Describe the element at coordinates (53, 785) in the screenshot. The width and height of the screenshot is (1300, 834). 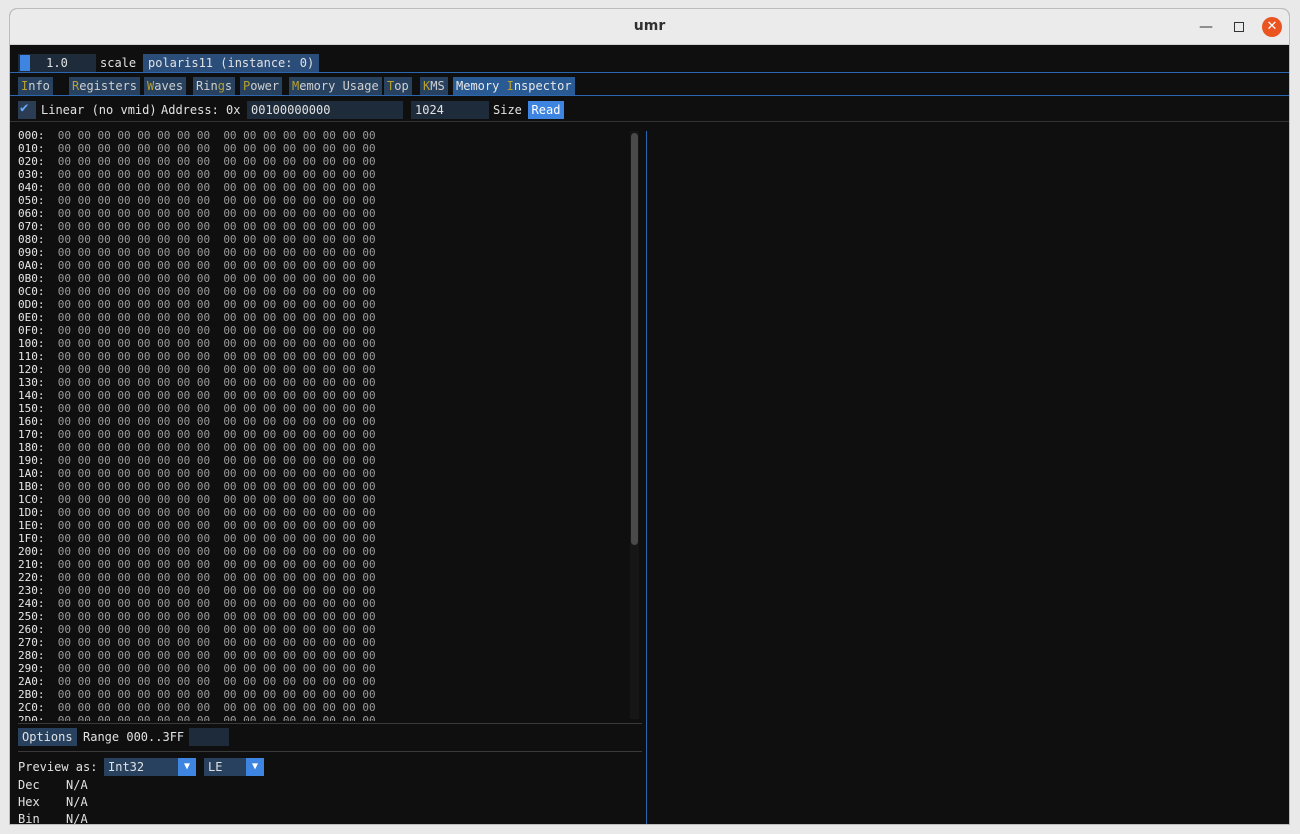
I see `preview-row-dec: Dec N/A` at that location.